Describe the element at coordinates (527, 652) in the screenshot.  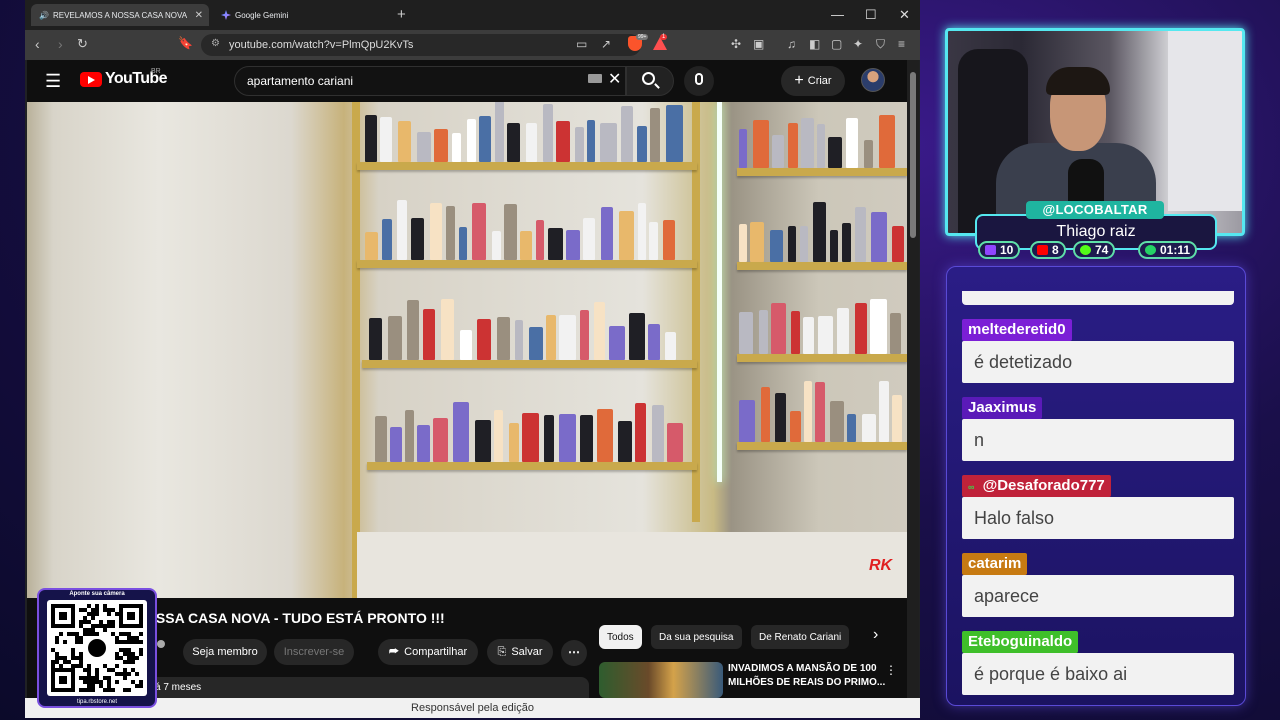
I see `save-label: Salvar` at that location.